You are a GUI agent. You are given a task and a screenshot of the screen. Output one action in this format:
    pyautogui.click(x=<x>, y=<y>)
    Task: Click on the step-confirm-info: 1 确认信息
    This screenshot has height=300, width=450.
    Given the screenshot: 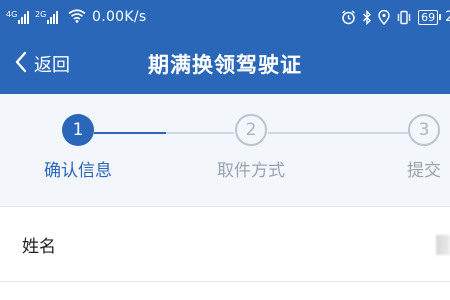 What is the action you would take?
    pyautogui.click(x=78, y=147)
    